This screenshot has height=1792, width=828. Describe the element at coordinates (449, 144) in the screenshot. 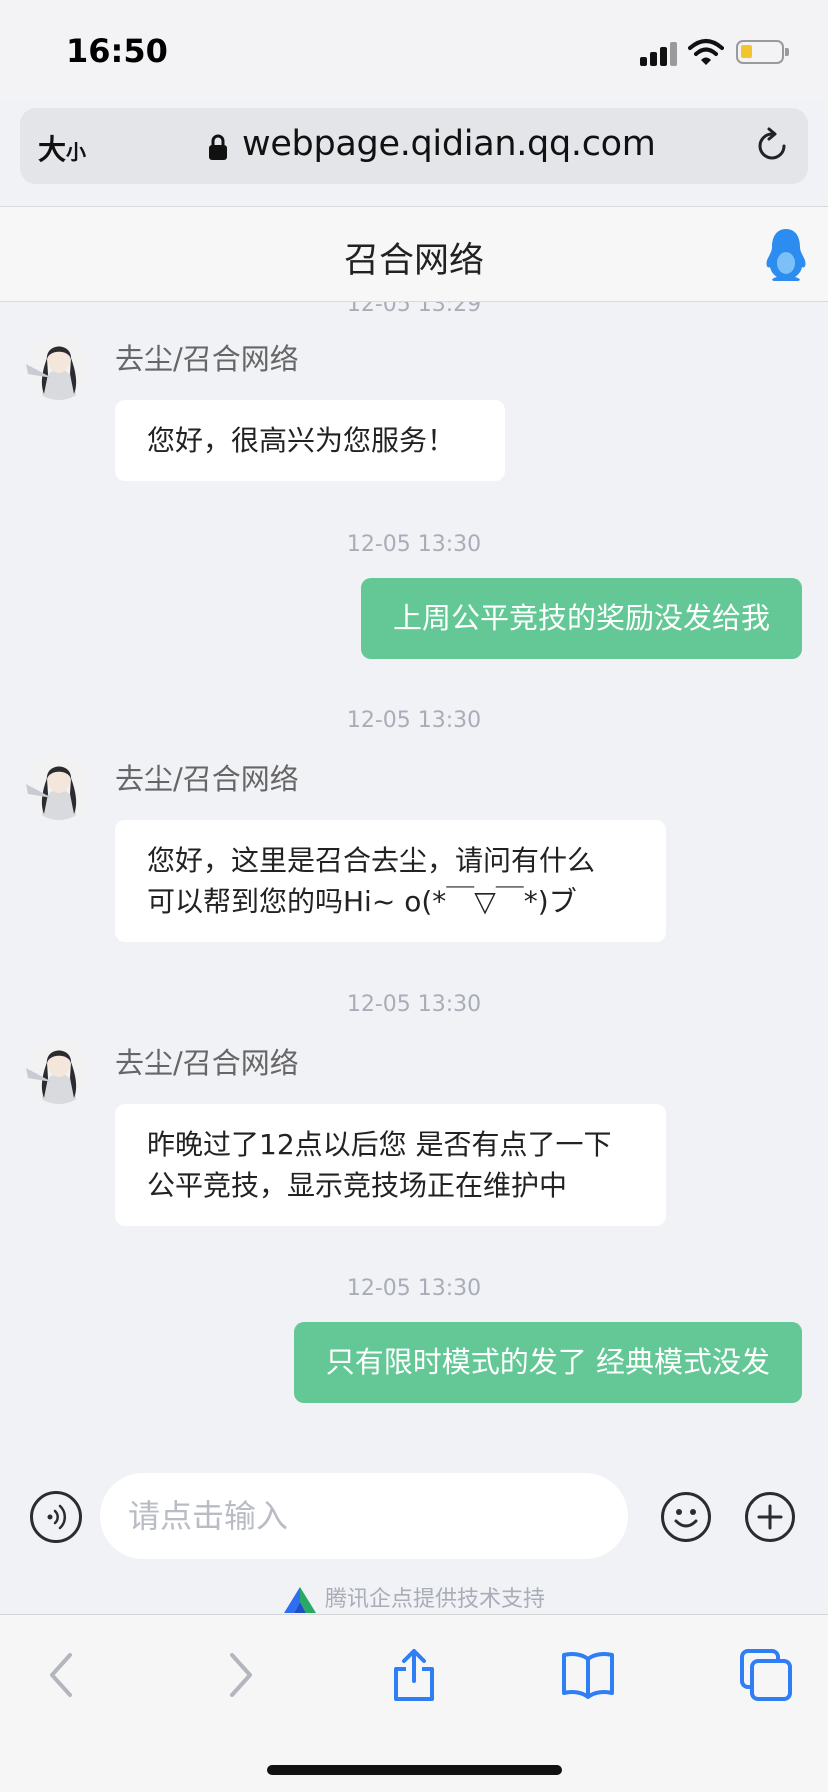

I see `url-text: webpage.qidian.qq.com` at that location.